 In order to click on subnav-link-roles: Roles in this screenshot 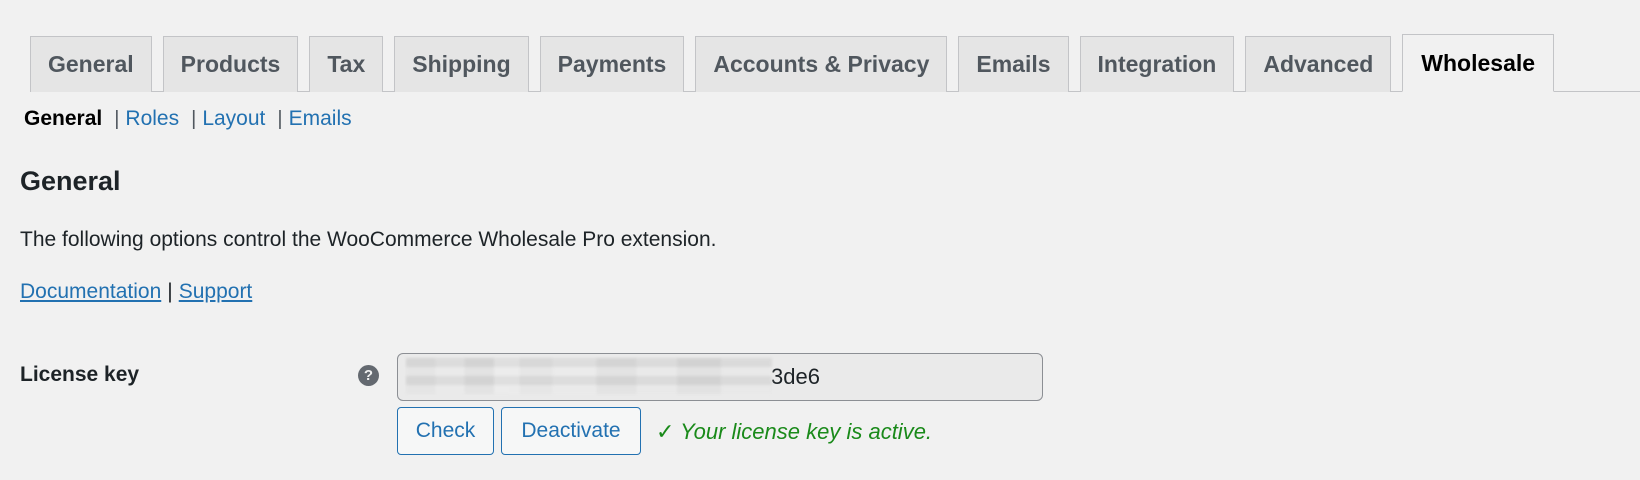, I will do `click(152, 119)`.